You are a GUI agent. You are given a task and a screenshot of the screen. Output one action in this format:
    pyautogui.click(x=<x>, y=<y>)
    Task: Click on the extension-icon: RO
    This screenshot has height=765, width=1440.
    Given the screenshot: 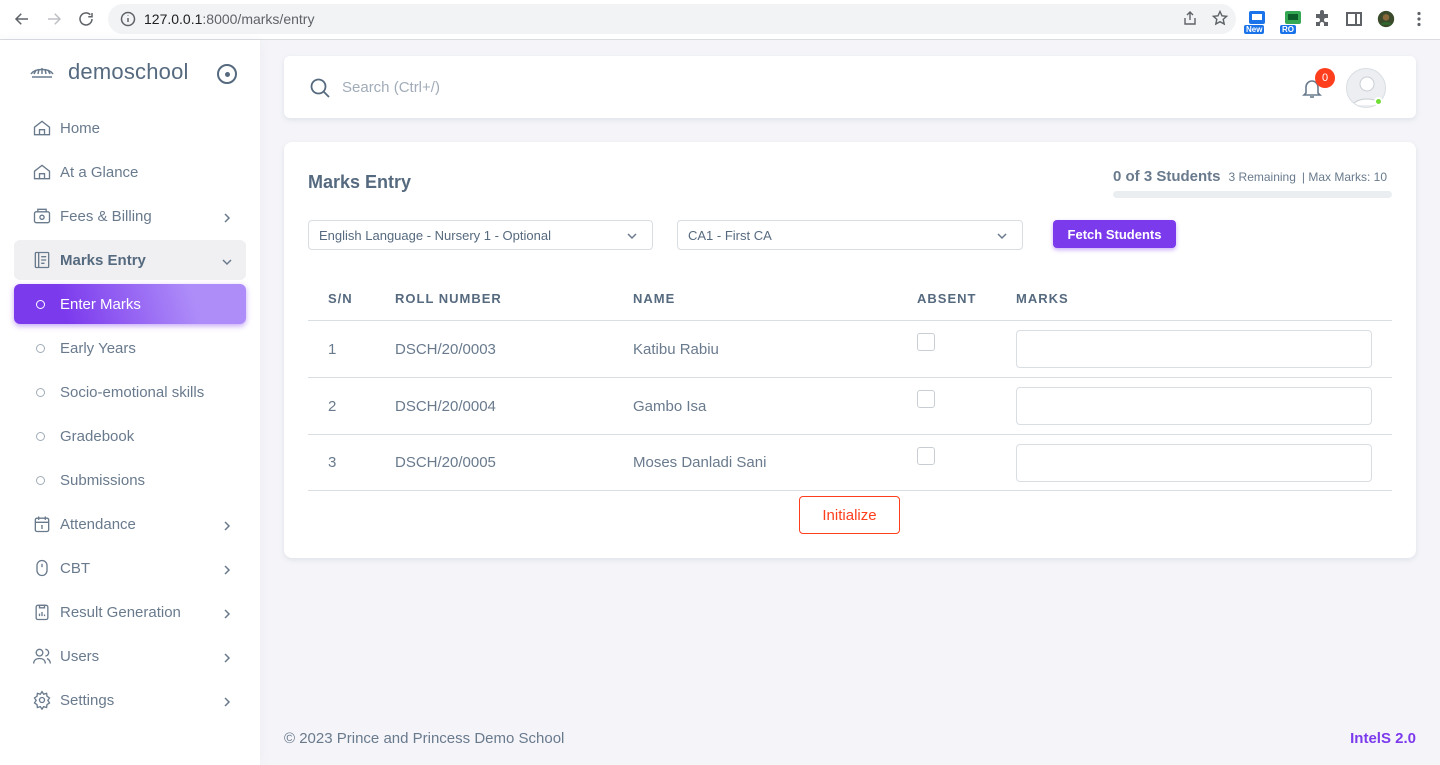 What is the action you would take?
    pyautogui.click(x=1292, y=21)
    